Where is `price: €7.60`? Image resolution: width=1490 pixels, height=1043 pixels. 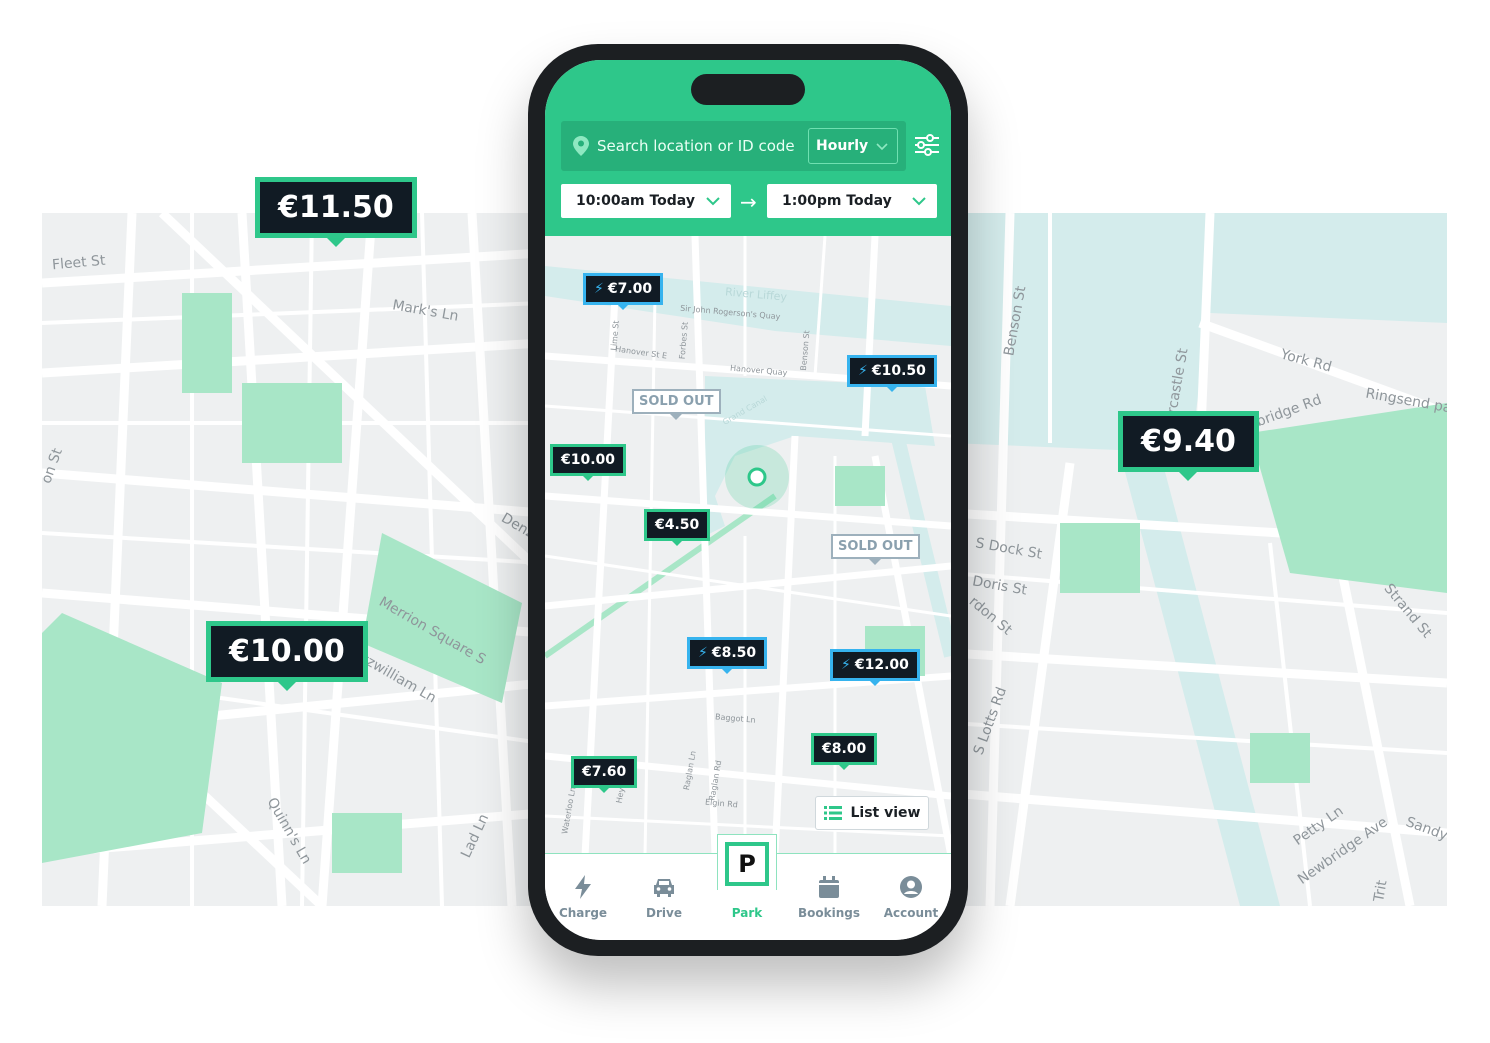 price: €7.60 is located at coordinates (604, 772).